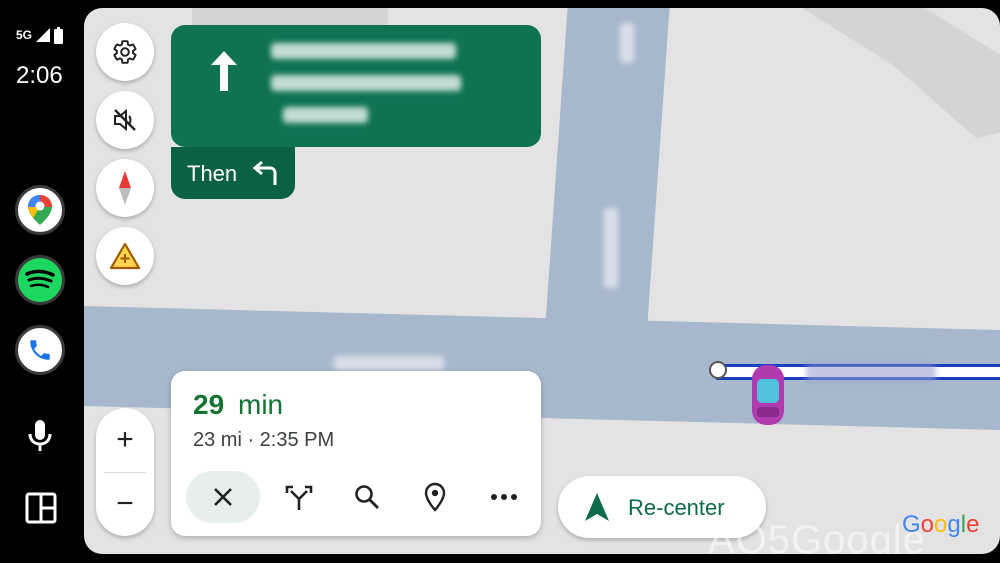  What do you see at coordinates (212, 173) in the screenshot?
I see `then-label: Then` at bounding box center [212, 173].